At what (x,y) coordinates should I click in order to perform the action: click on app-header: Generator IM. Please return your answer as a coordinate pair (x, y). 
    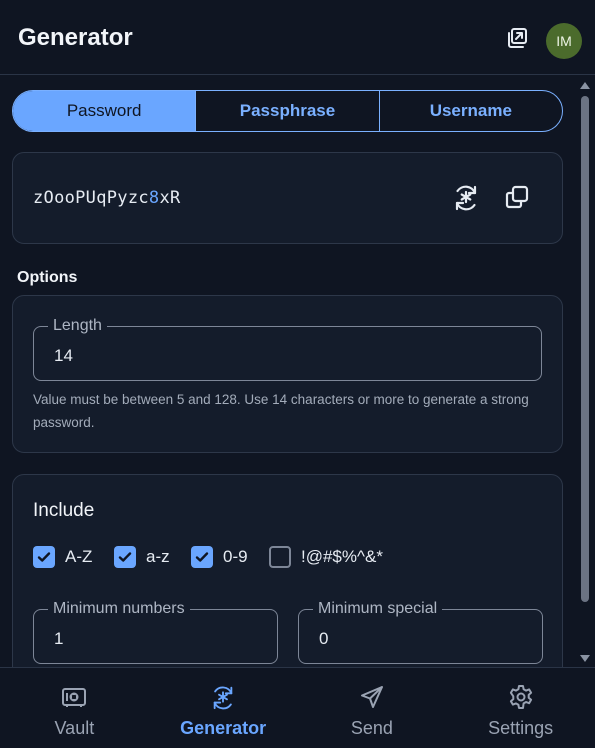
    Looking at the image, I should click on (297, 37).